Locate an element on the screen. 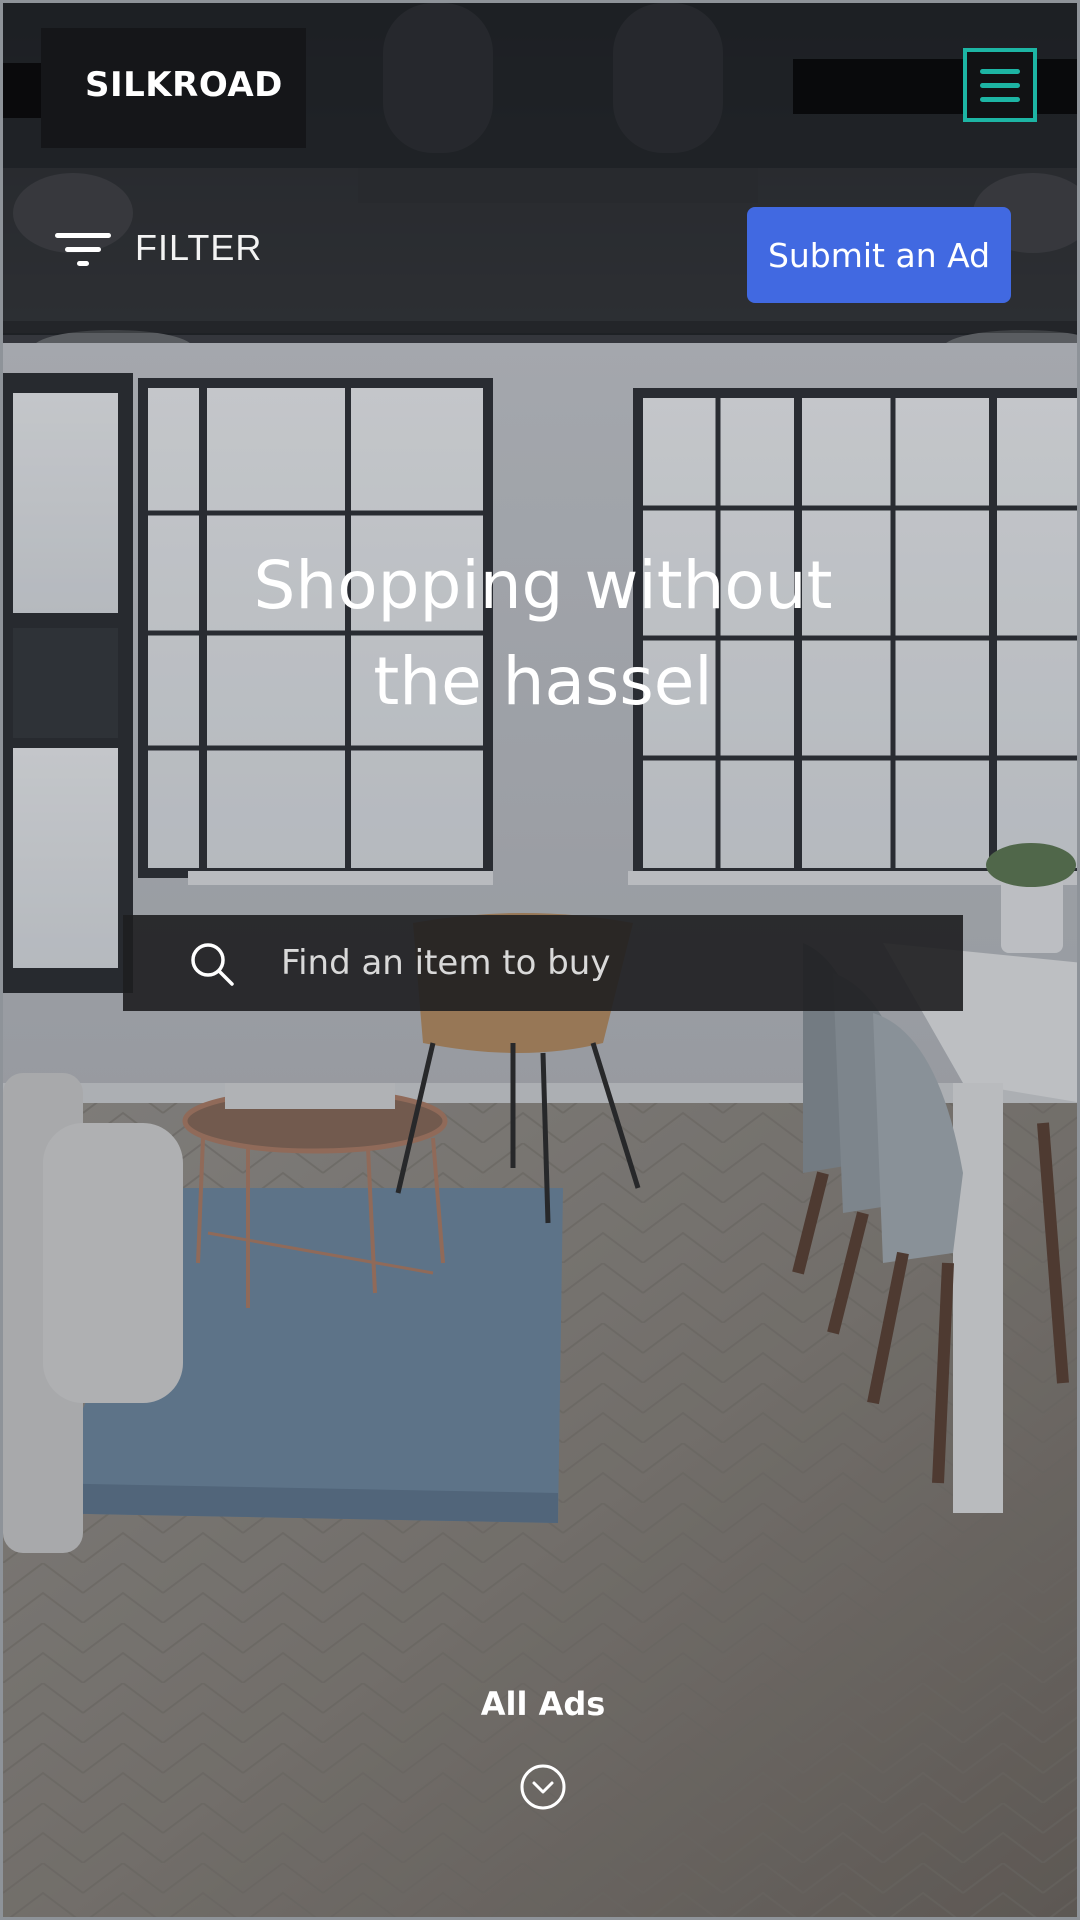  submit-ad-button: Submit an Ad is located at coordinates (879, 255).